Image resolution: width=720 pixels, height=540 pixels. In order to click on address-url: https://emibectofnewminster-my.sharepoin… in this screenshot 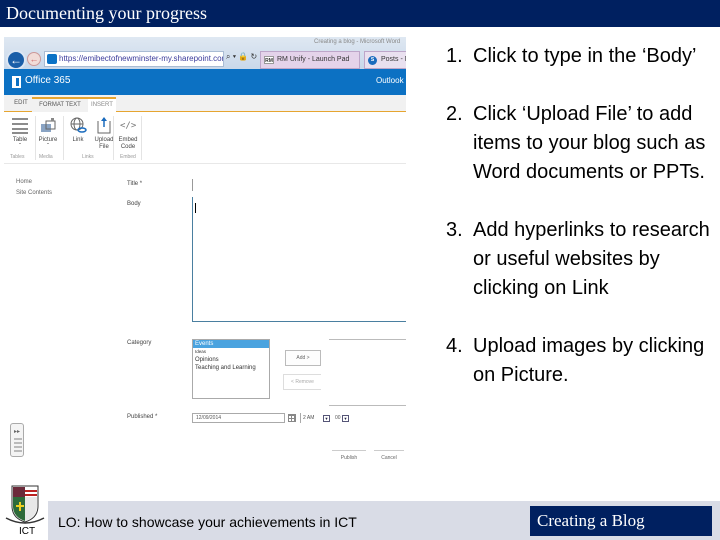, I will do `click(141, 58)`.